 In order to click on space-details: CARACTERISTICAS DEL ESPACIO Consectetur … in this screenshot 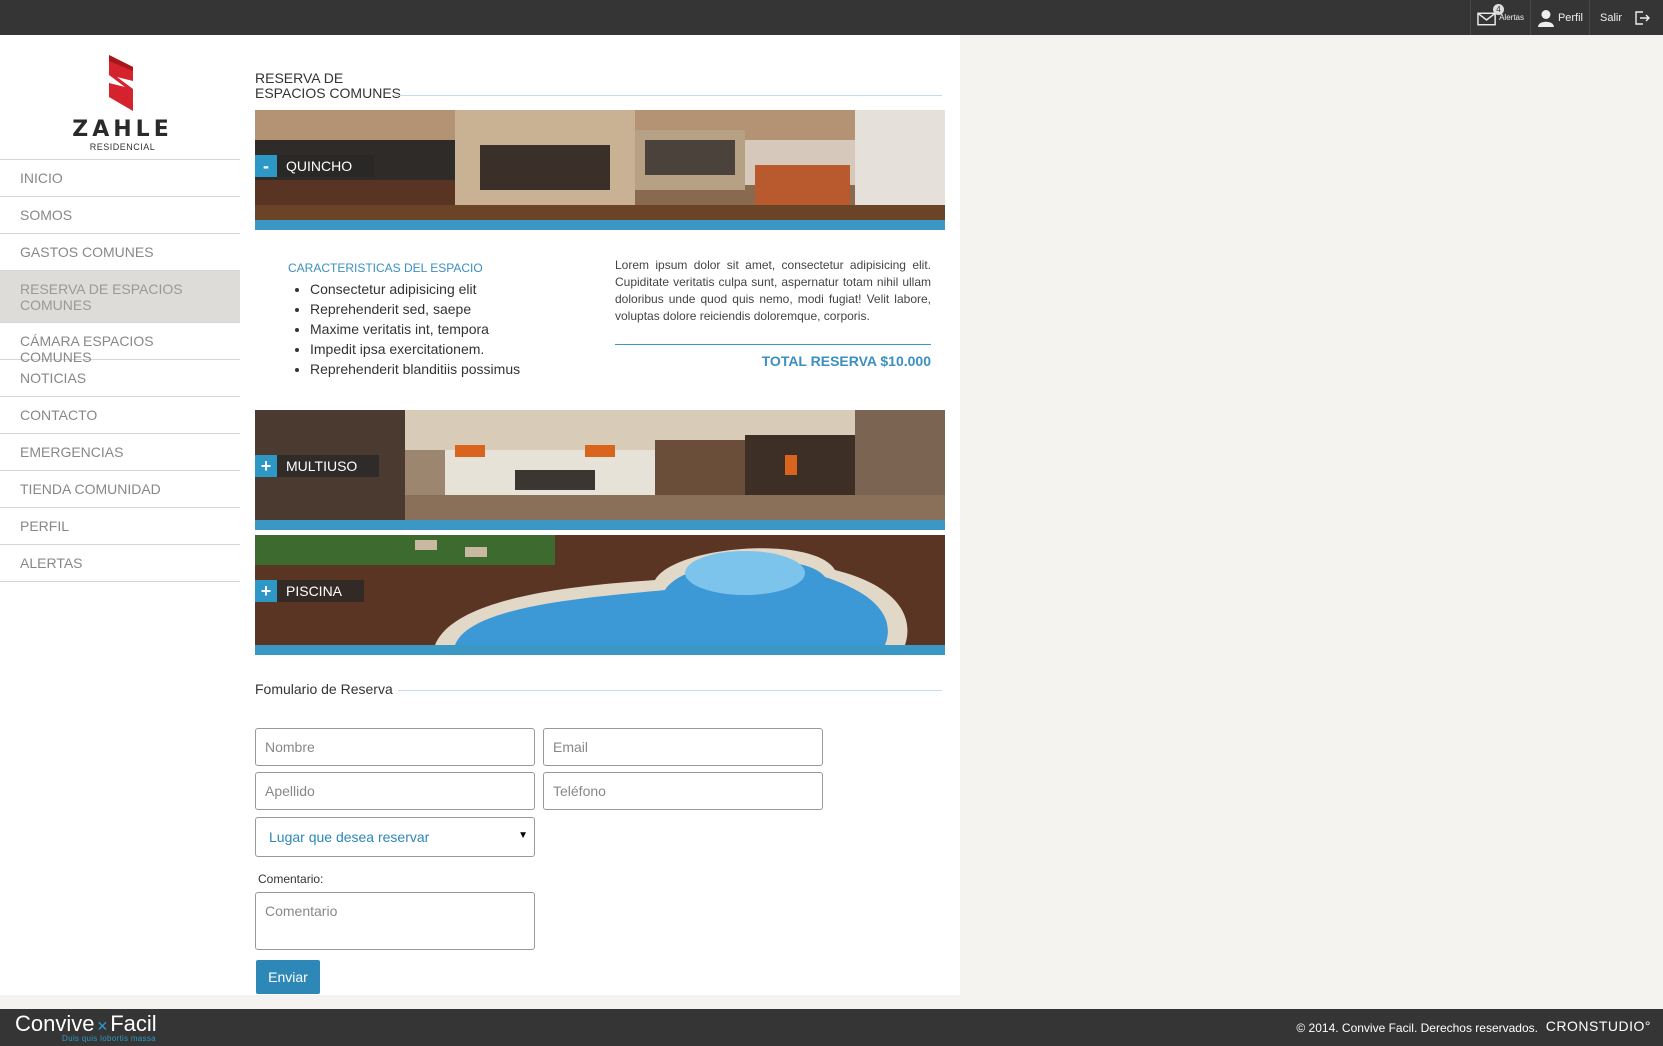, I will do `click(600, 320)`.